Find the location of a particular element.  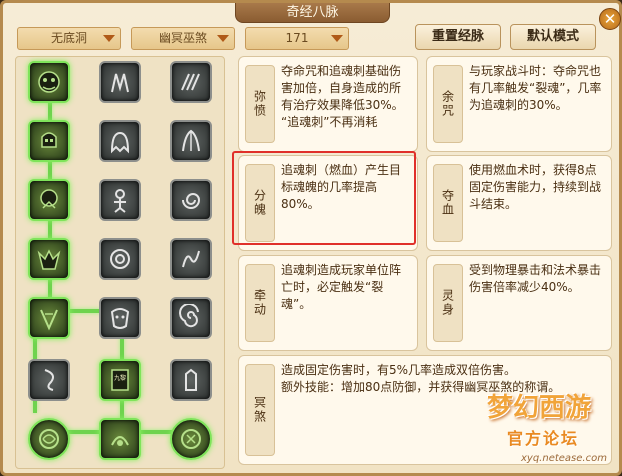

level-dropdown-value: 171 is located at coordinates (297, 38).